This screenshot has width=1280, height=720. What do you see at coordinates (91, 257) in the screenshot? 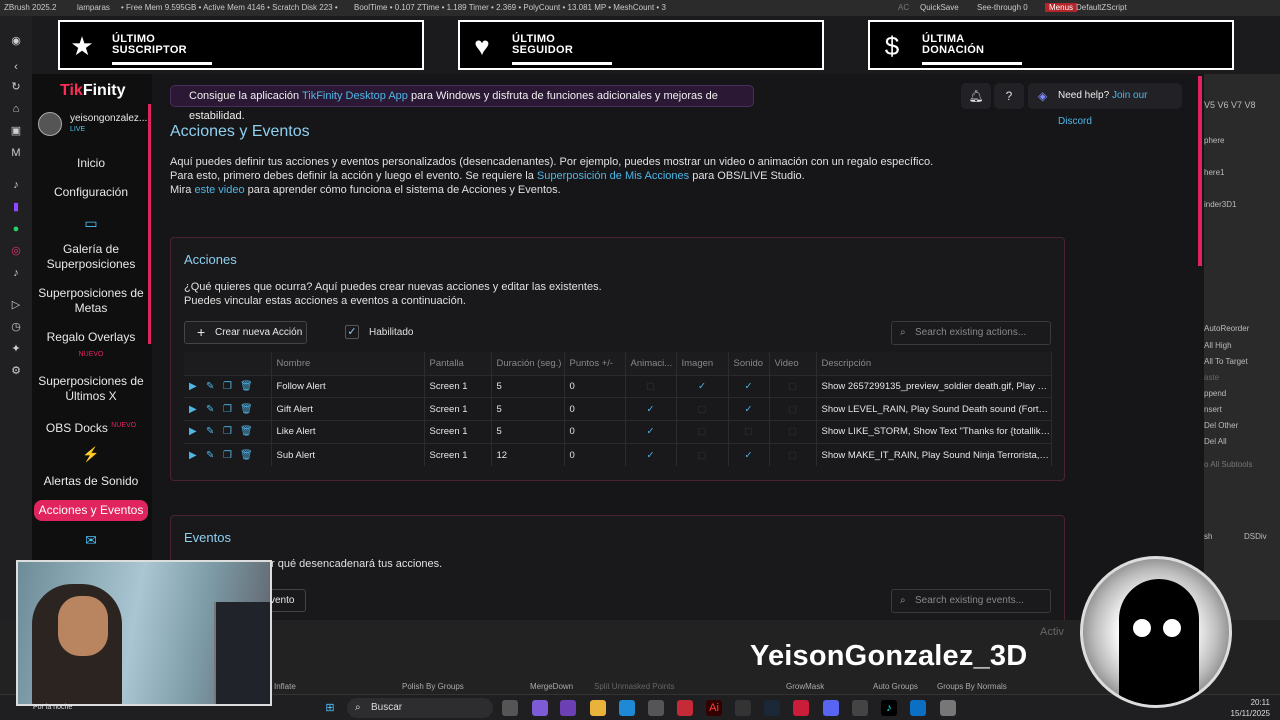
I see `sidebar-item-galeria: Galería de Superposiciones` at bounding box center [91, 257].